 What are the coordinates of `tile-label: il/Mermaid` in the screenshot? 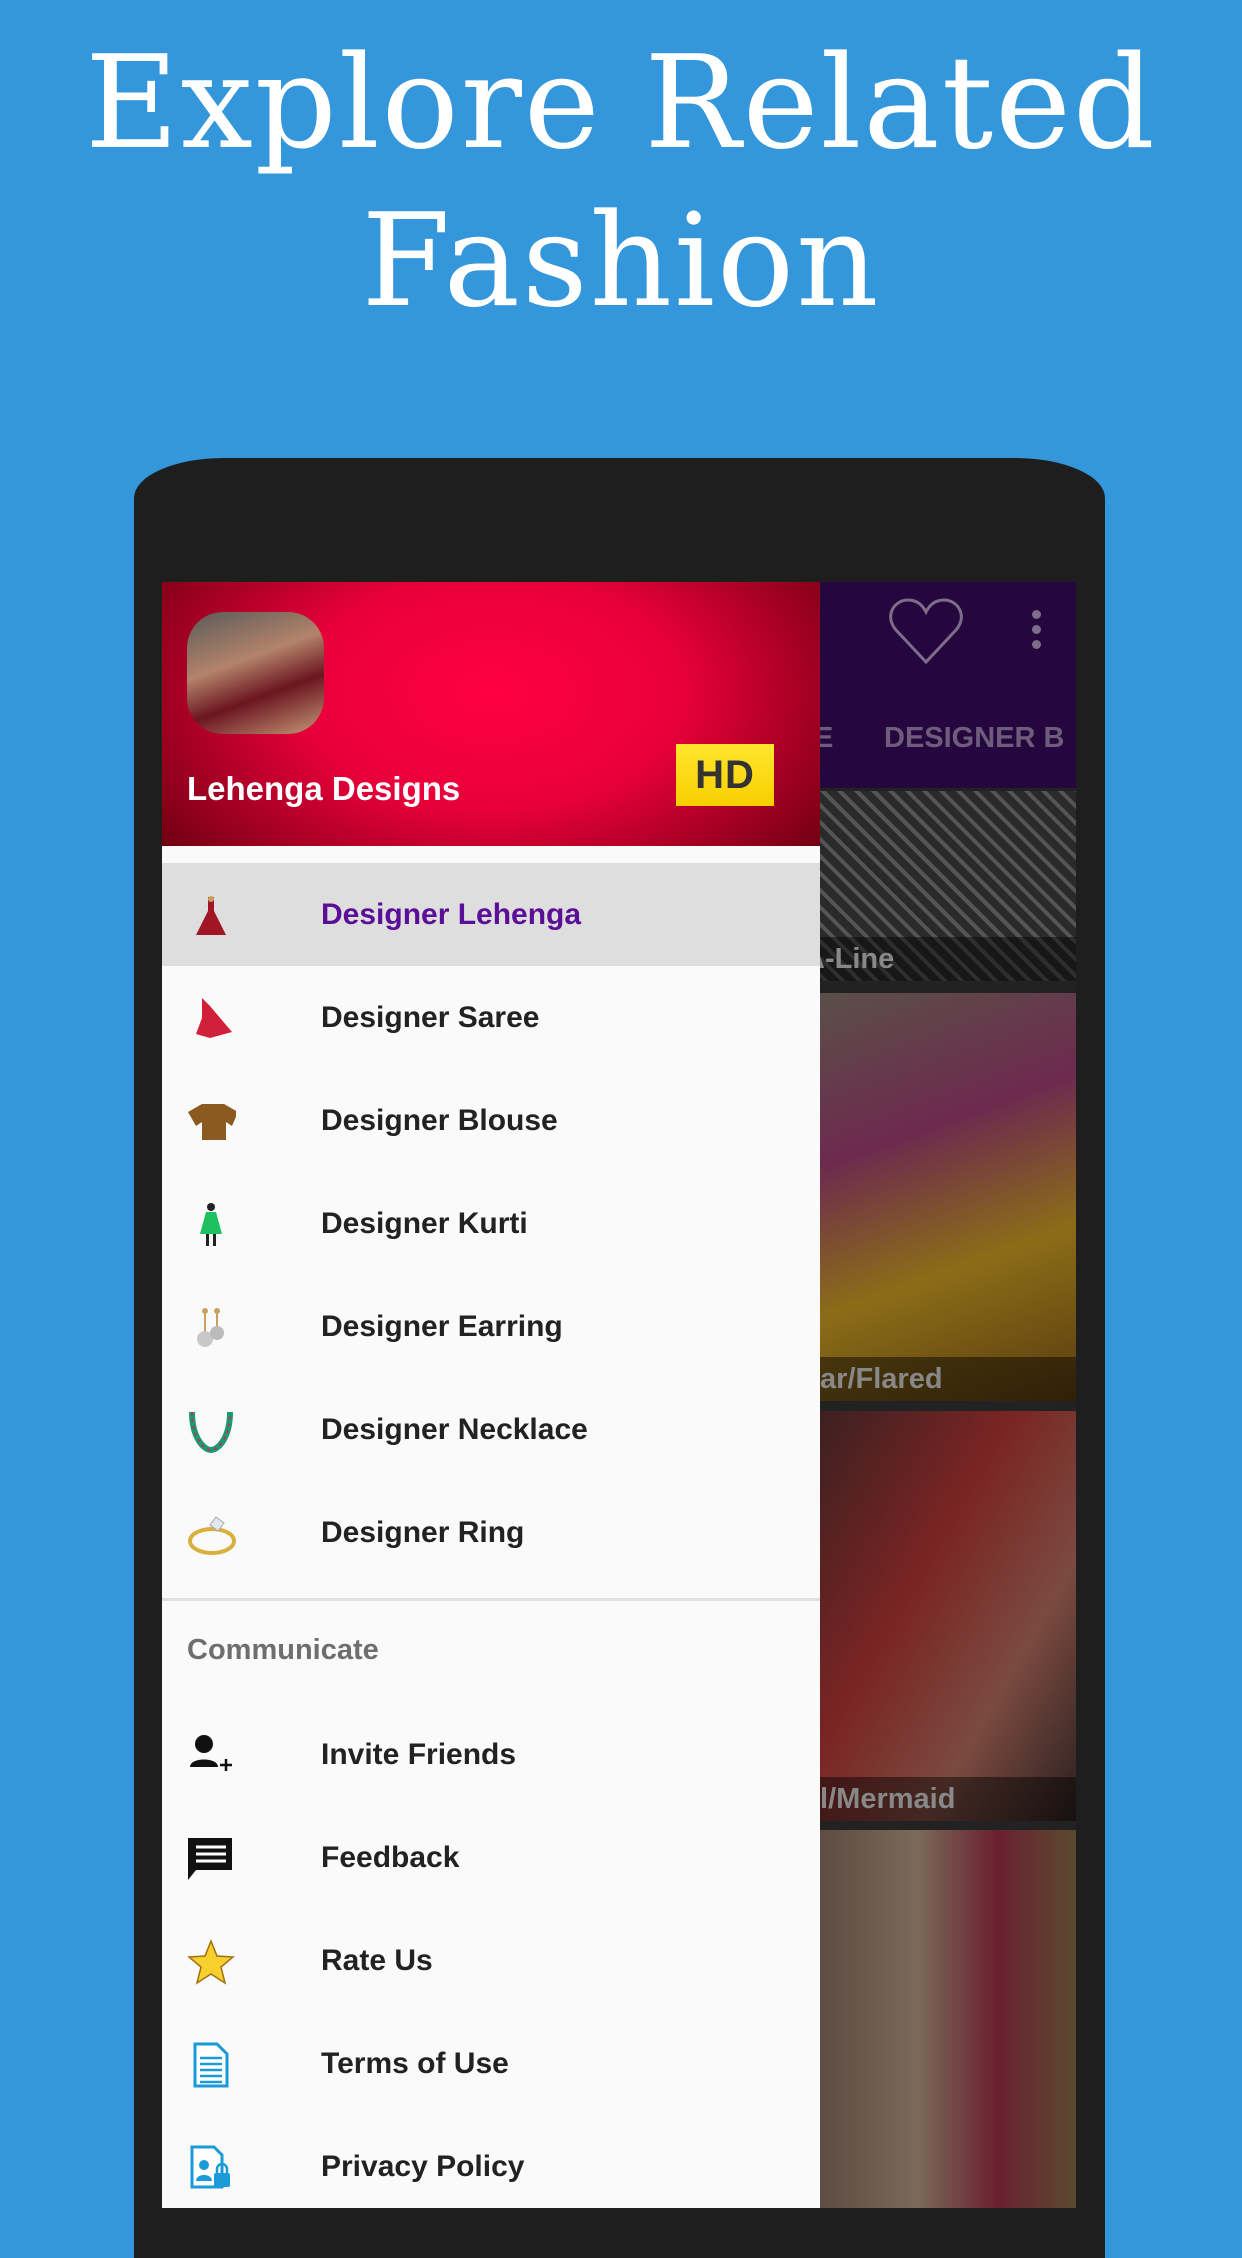 It's located at (944, 1799).